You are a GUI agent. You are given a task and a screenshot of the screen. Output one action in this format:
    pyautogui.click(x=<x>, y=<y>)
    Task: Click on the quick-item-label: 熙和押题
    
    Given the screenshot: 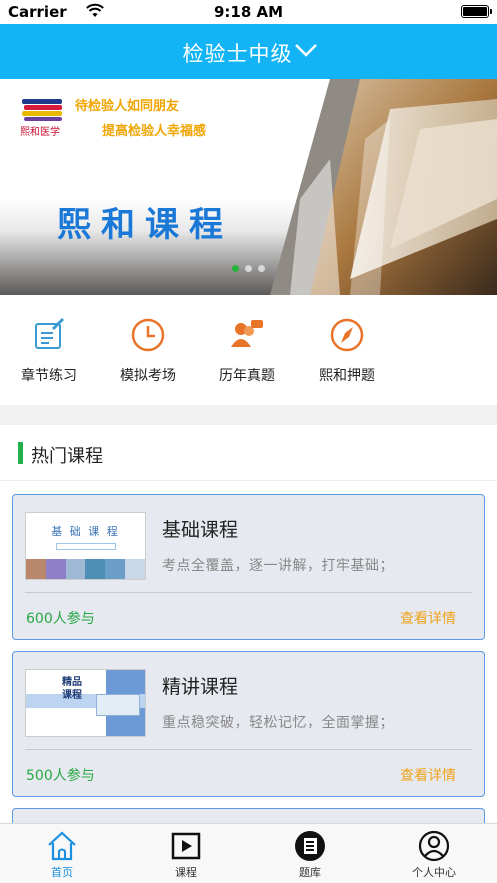 What is the action you would take?
    pyautogui.click(x=347, y=376)
    